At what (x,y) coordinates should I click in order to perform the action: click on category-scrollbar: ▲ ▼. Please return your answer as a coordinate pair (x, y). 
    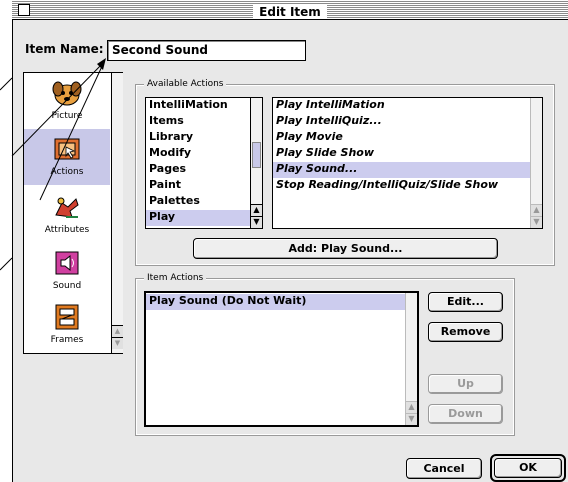
    Looking at the image, I should click on (117, 213).